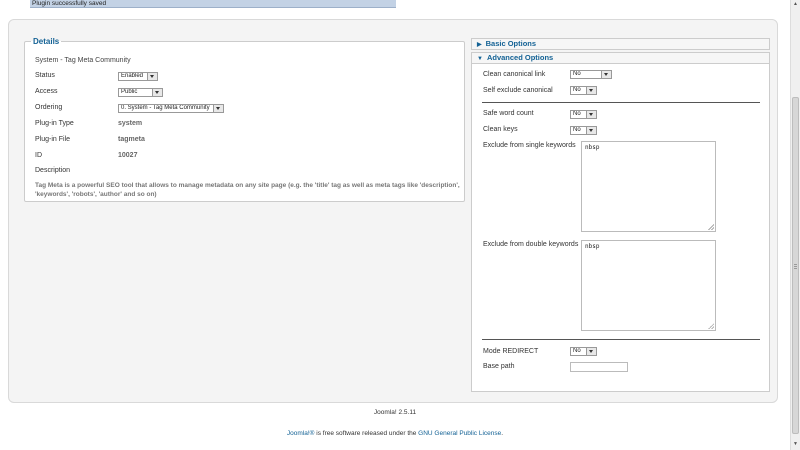 The image size is (800, 450). What do you see at coordinates (479, 45) in the screenshot?
I see `triangle-right-icon: ▶` at bounding box center [479, 45].